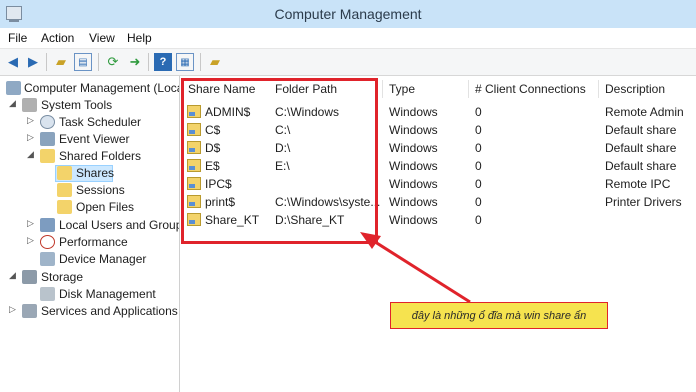 This screenshot has height=392, width=696. What do you see at coordinates (61, 62) in the screenshot?
I see `up-folder-icon: ▰` at bounding box center [61, 62].